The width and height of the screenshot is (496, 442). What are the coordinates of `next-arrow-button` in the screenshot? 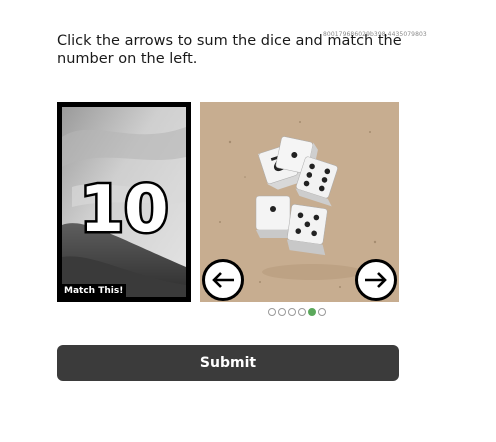 It's located at (376, 280).